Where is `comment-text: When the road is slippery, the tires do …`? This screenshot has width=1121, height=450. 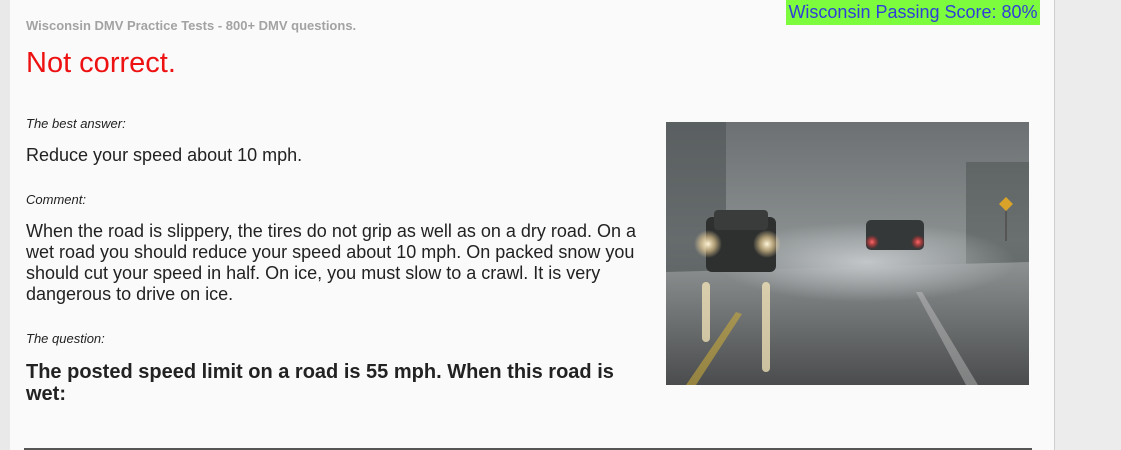 comment-text: When the road is slippery, the tires do … is located at coordinates (331, 262).